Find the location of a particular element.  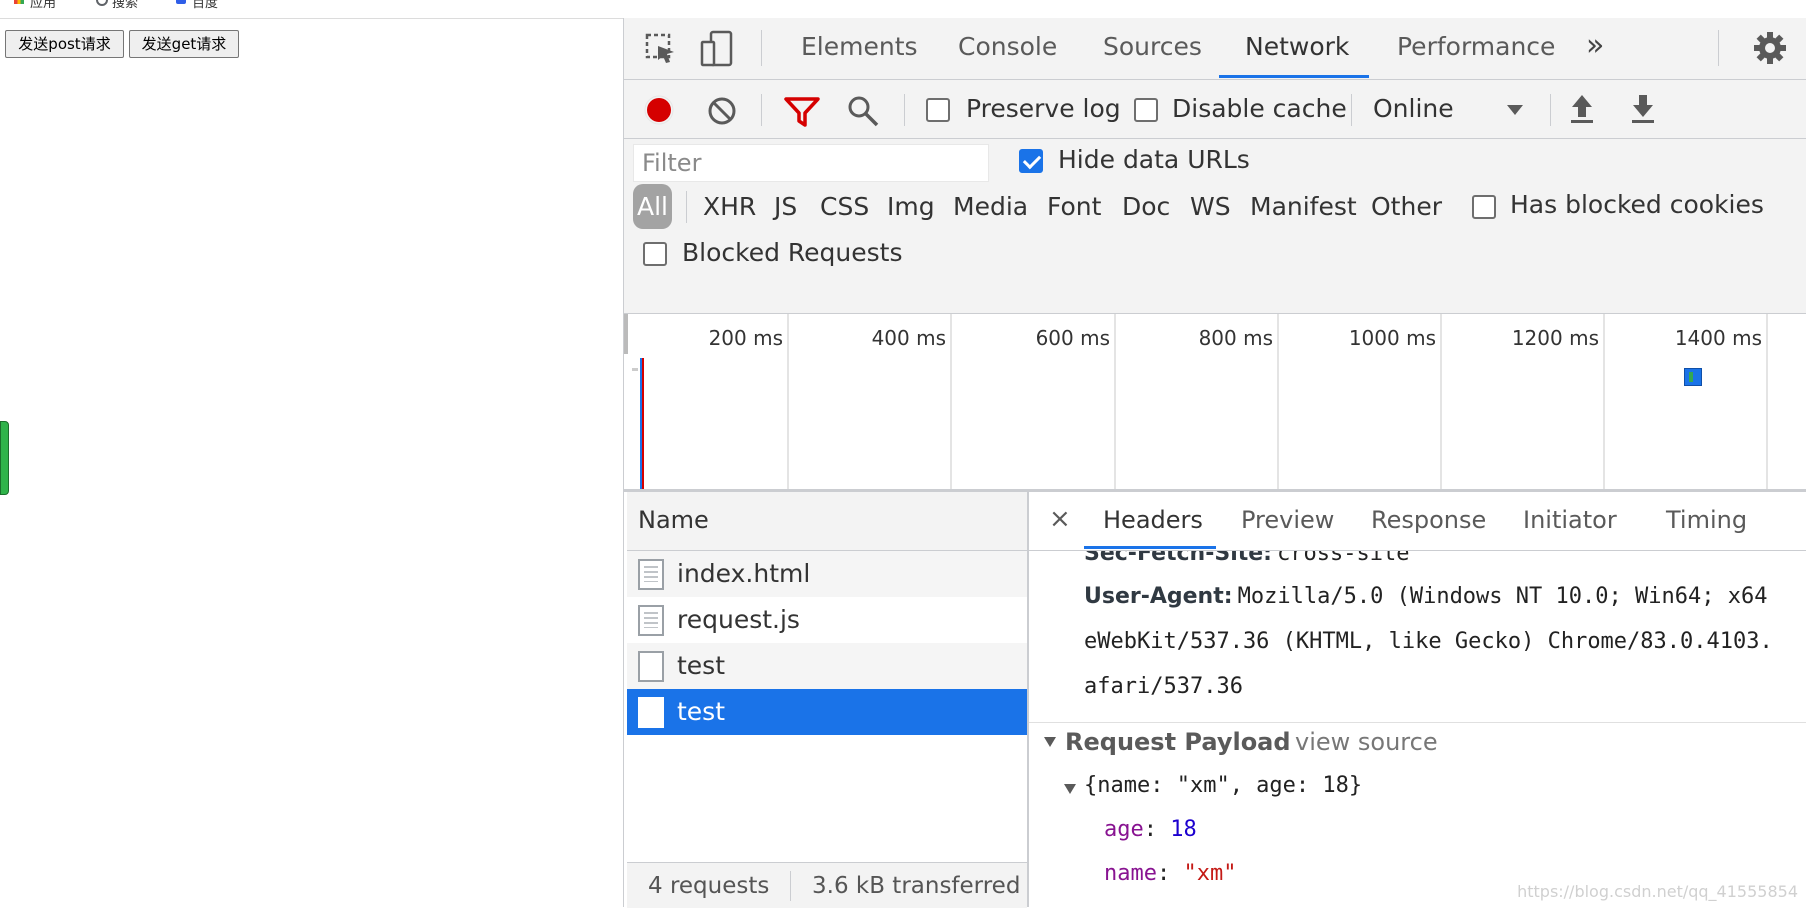

record-icon is located at coordinates (659, 110).